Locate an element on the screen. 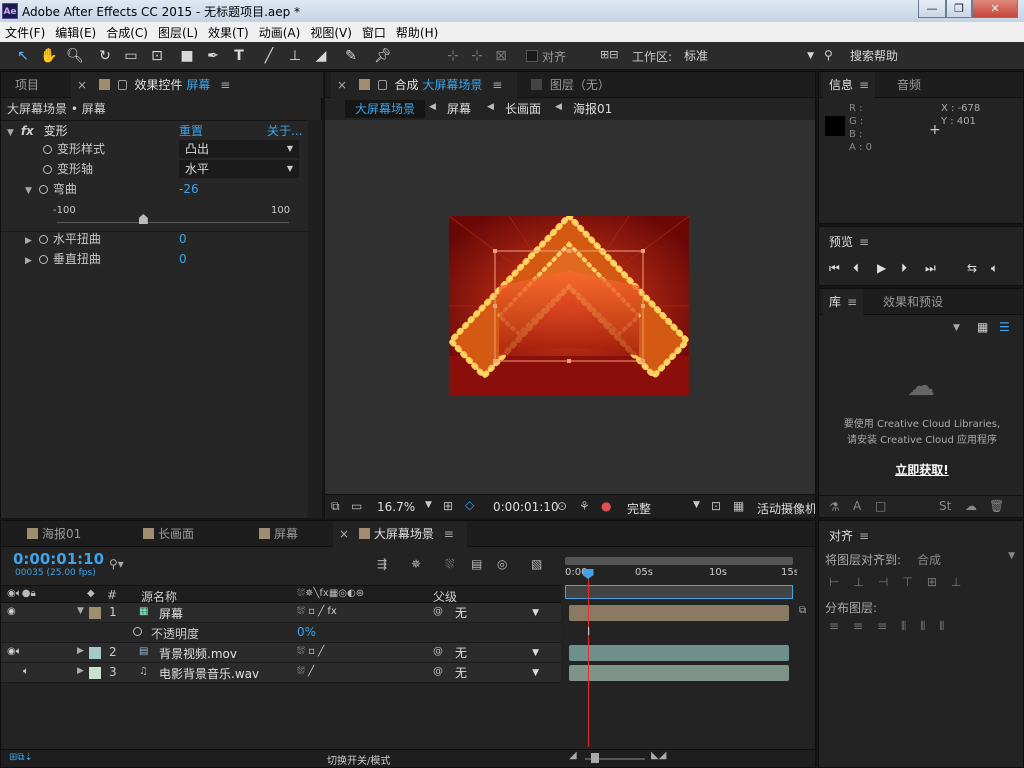 The height and width of the screenshot is (768, 1024). scrollbar is located at coordinates (315, 319).